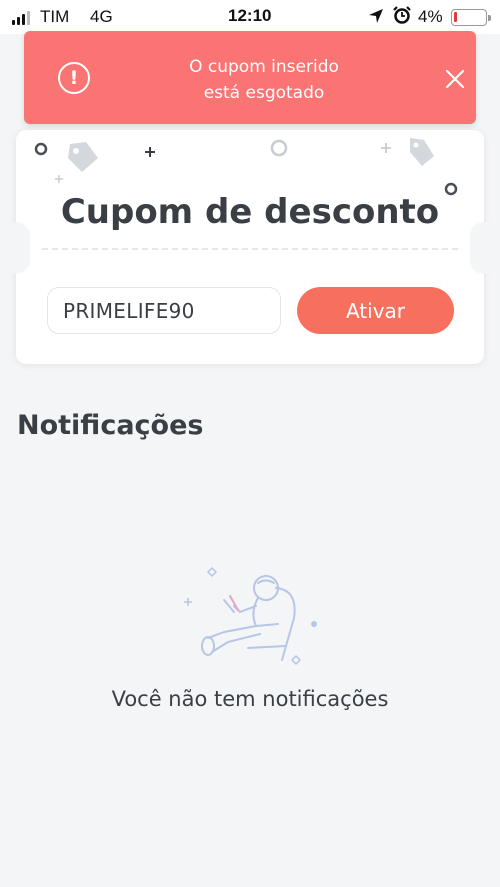  Describe the element at coordinates (375, 310) in the screenshot. I see `activate-button: Ativar` at that location.